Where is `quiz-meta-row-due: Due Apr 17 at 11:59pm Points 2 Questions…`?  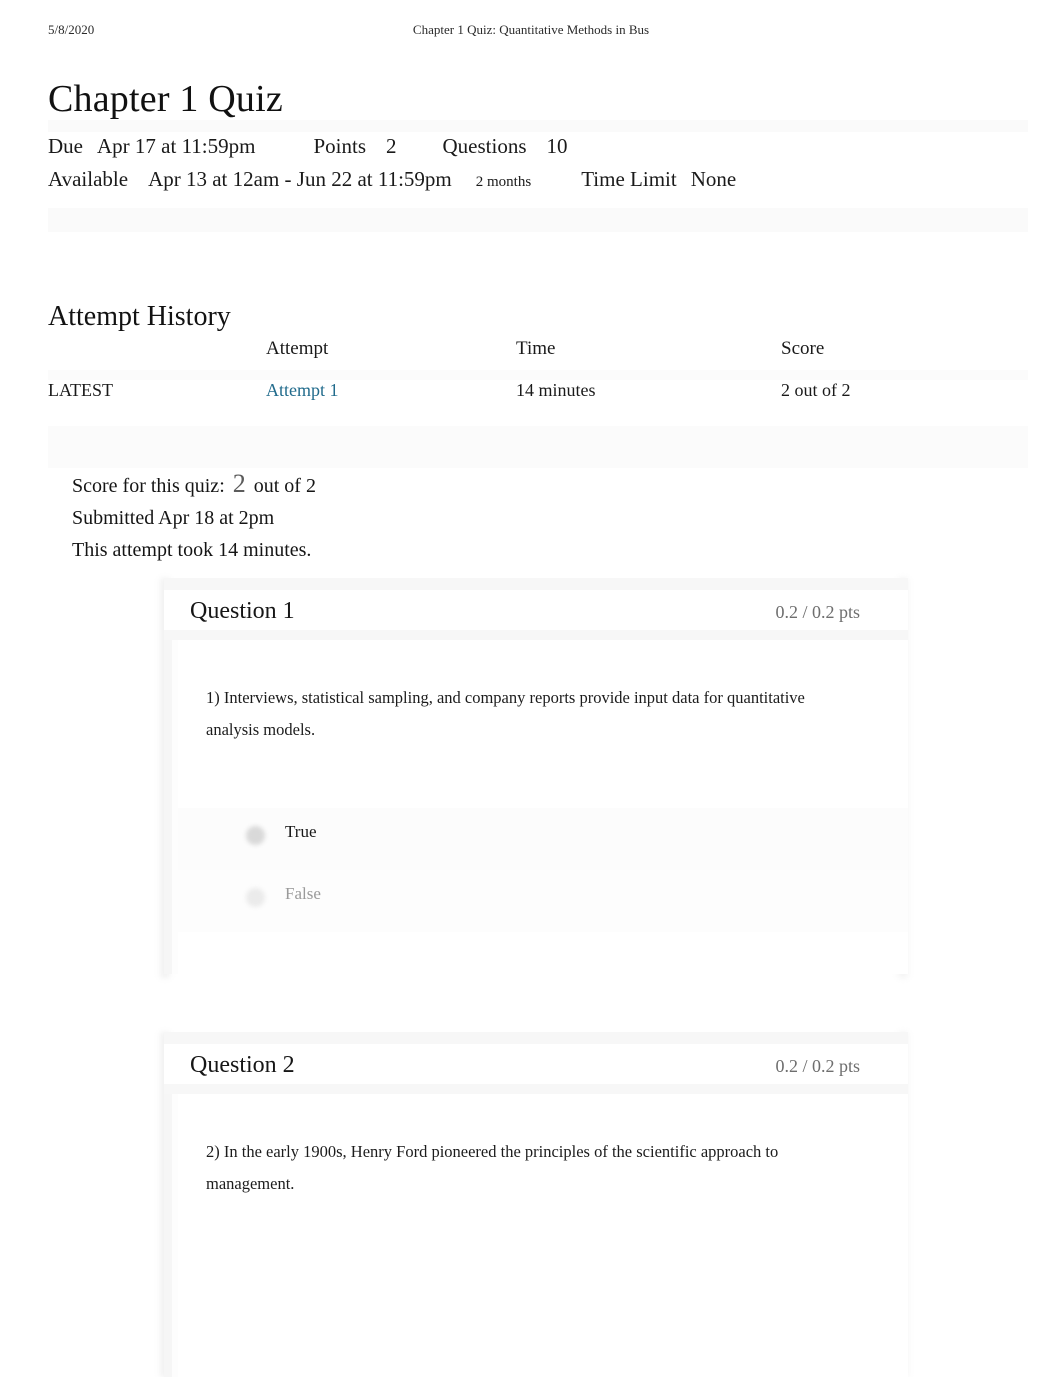 quiz-meta-row-due: Due Apr 17 at 11:59pm Points 2 Questions… is located at coordinates (538, 150).